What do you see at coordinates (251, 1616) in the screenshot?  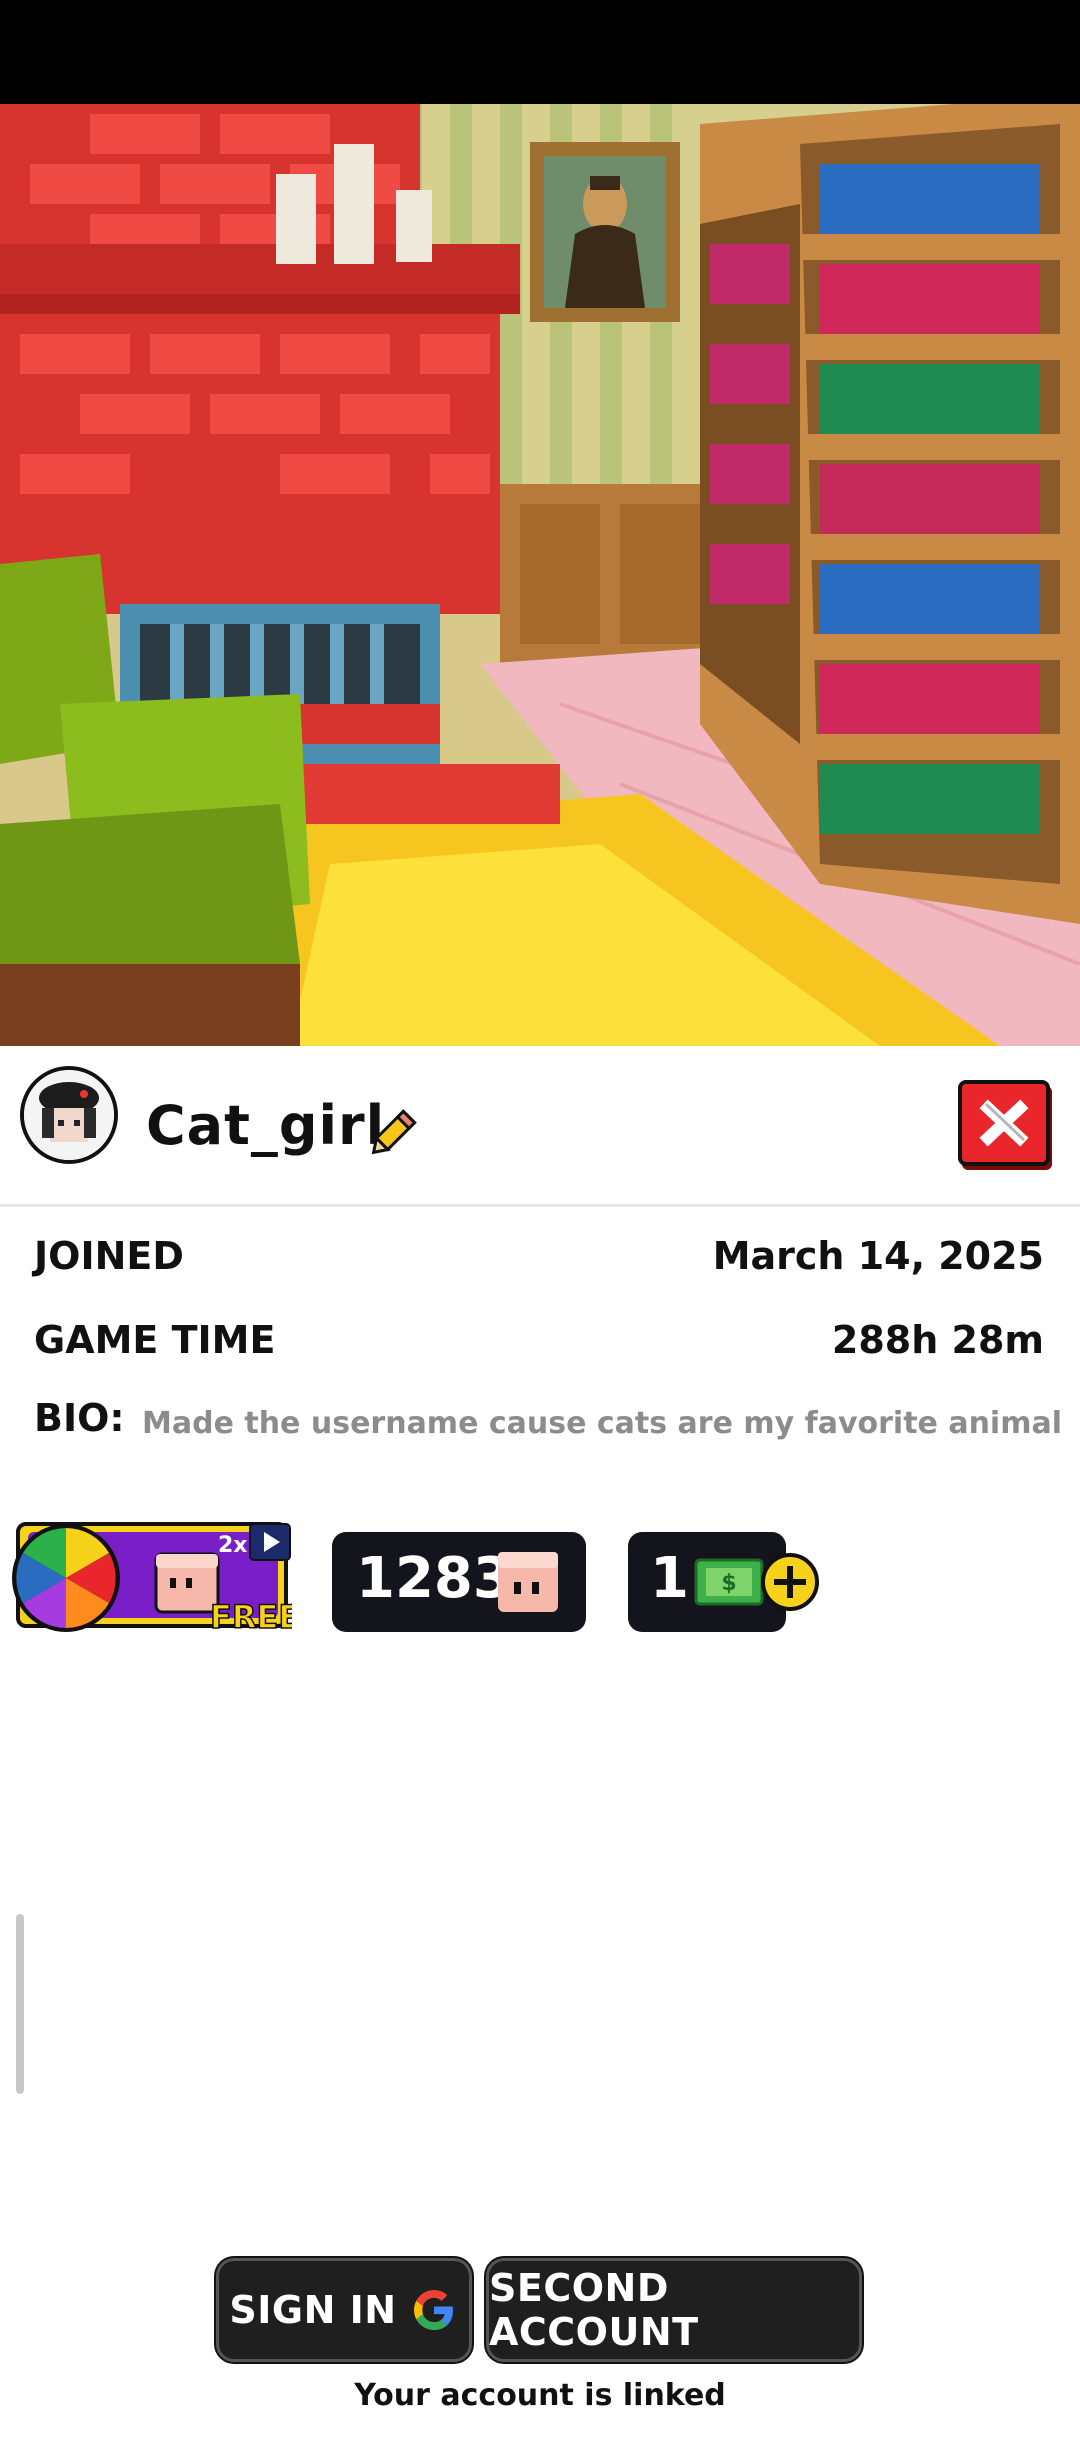 I see `free-label: FREE` at bounding box center [251, 1616].